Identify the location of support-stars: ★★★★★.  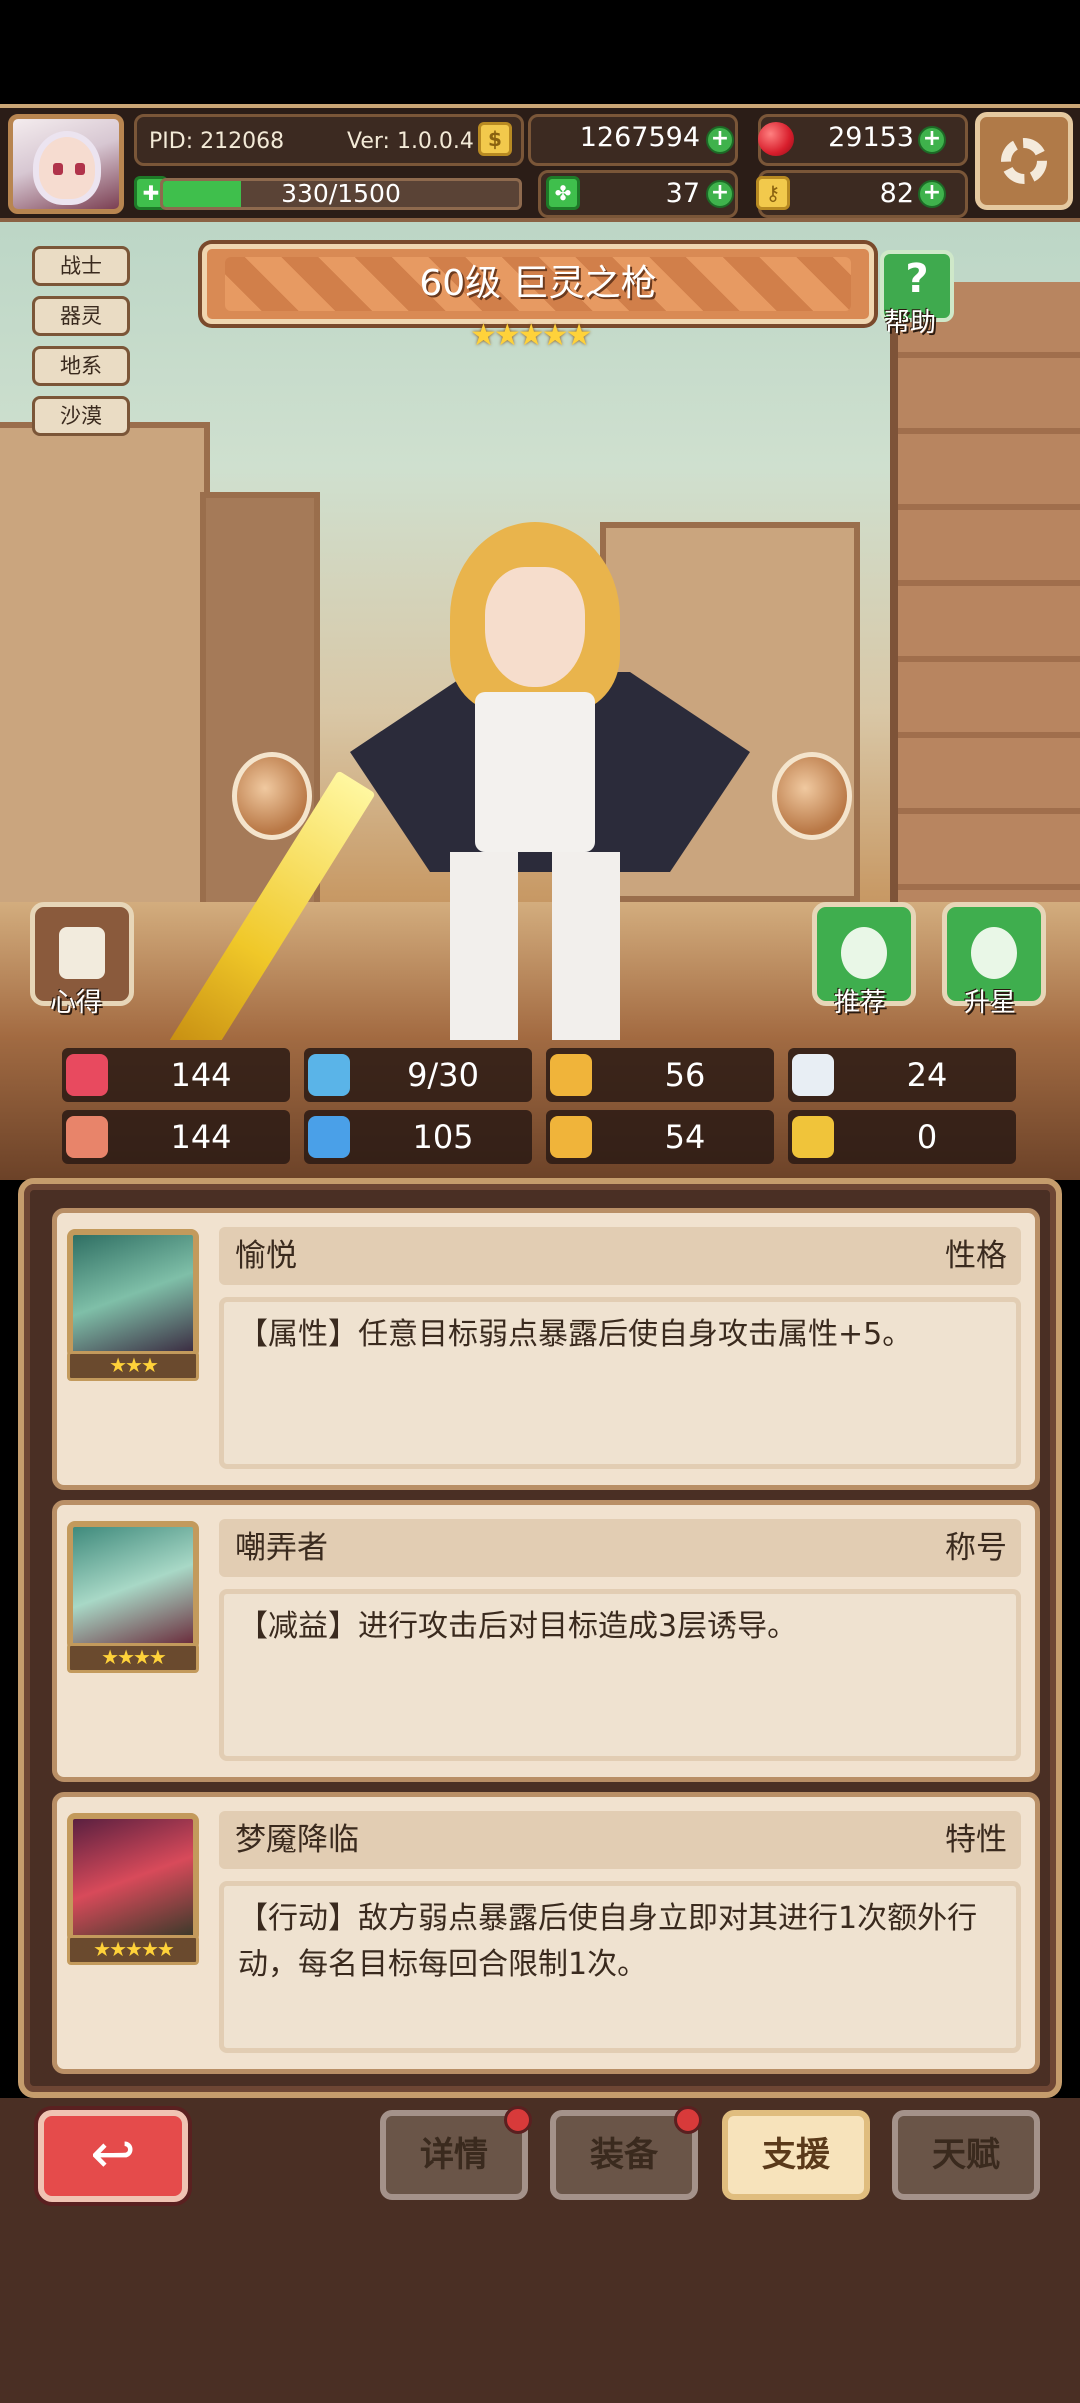
(133, 1950).